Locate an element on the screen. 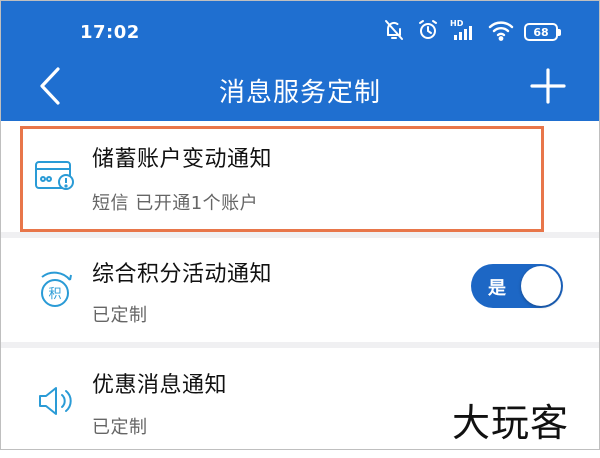 The width and height of the screenshot is (600, 458). points-icon: 积 is located at coordinates (55, 291).